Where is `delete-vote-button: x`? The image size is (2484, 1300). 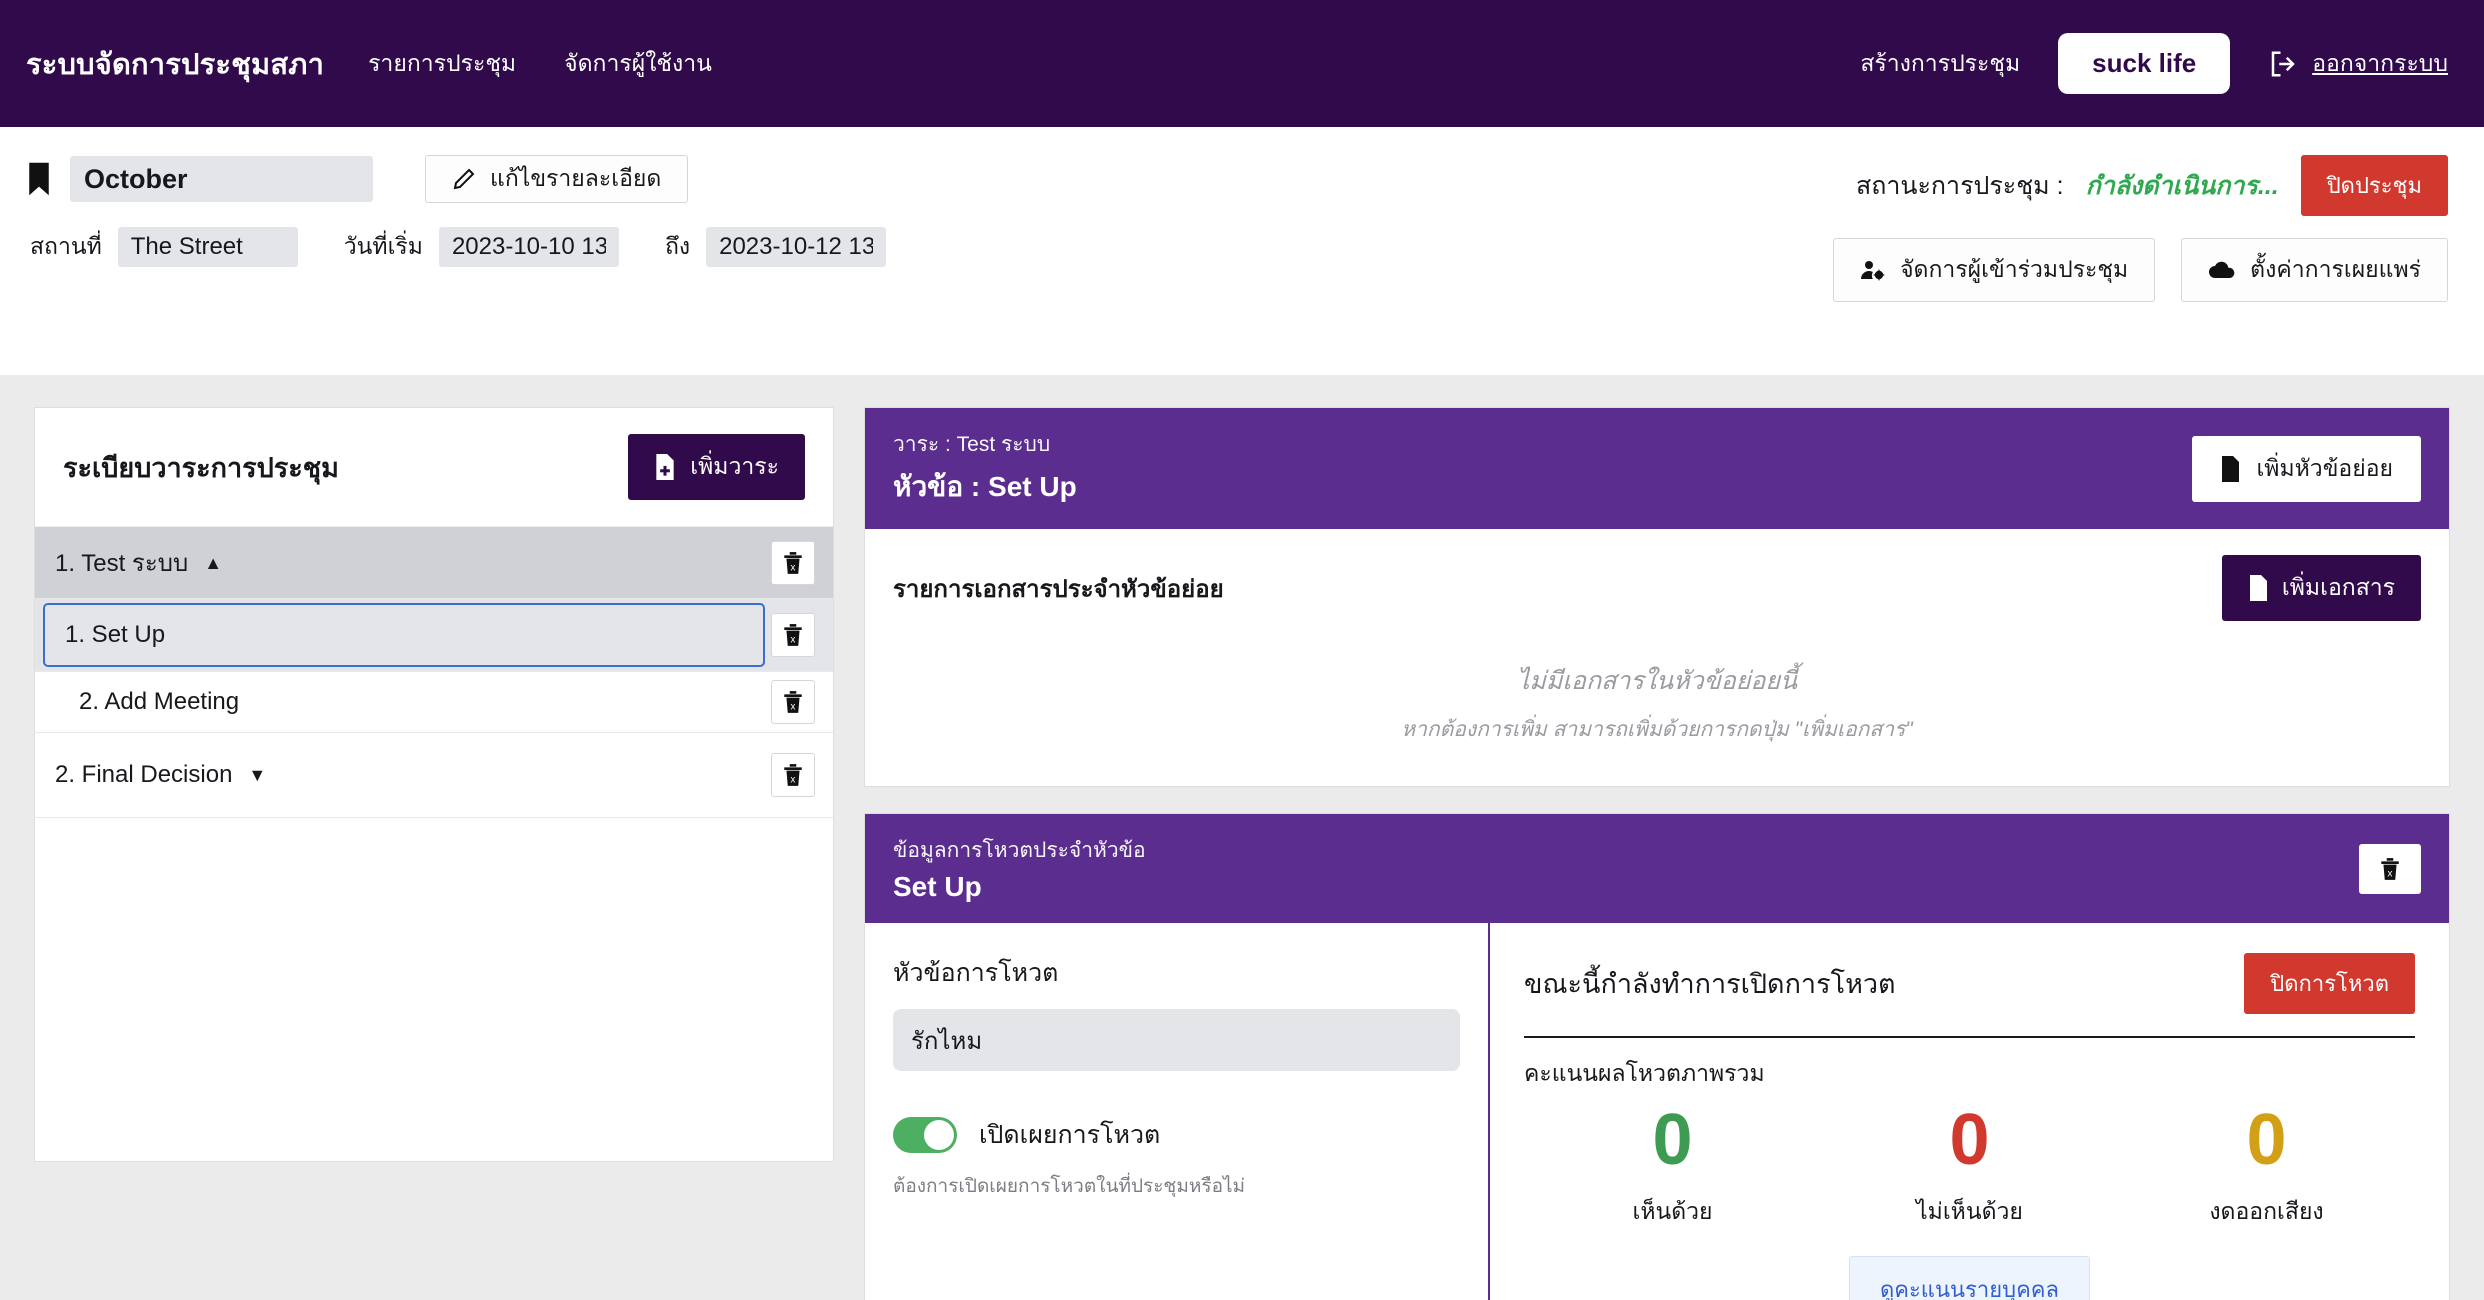 delete-vote-button: x is located at coordinates (2390, 868).